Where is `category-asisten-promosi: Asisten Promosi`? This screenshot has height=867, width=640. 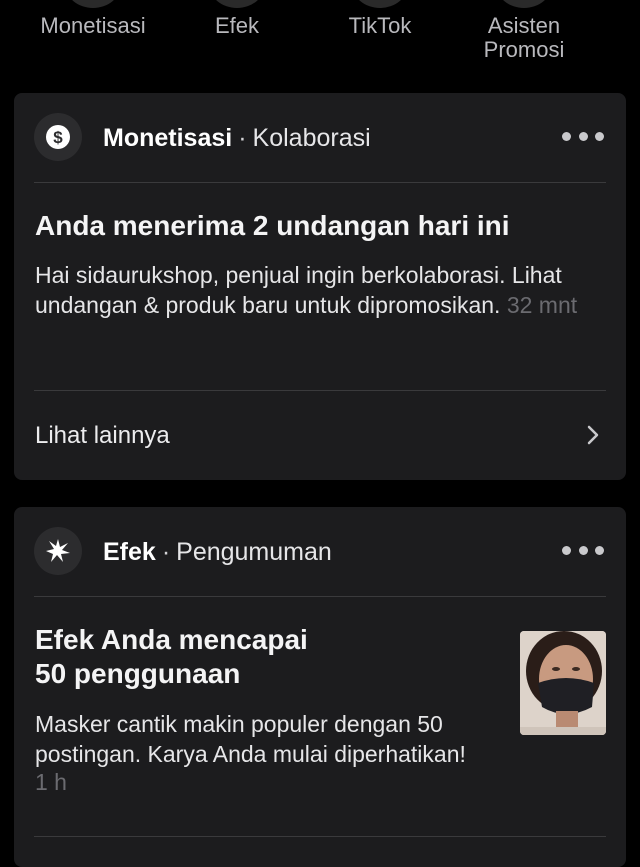 category-asisten-promosi: Asisten Promosi is located at coordinates (524, 31).